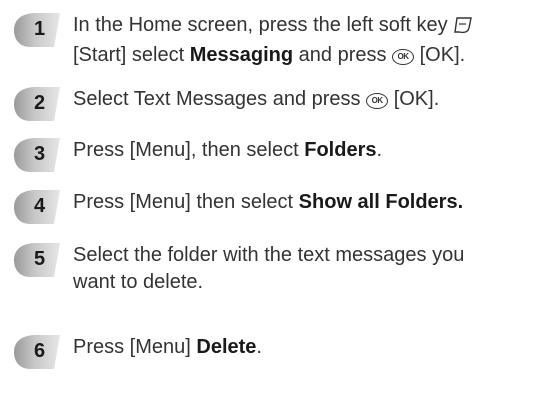 The width and height of the screenshot is (555, 393). I want to click on step-text: Press [Menu] Delete., so click(312, 347).